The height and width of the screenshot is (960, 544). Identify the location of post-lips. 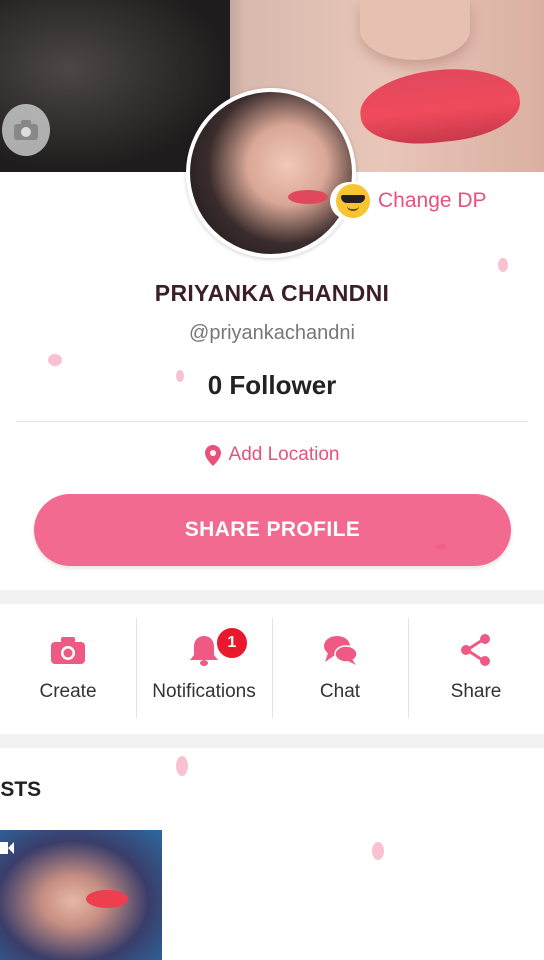
(107, 899).